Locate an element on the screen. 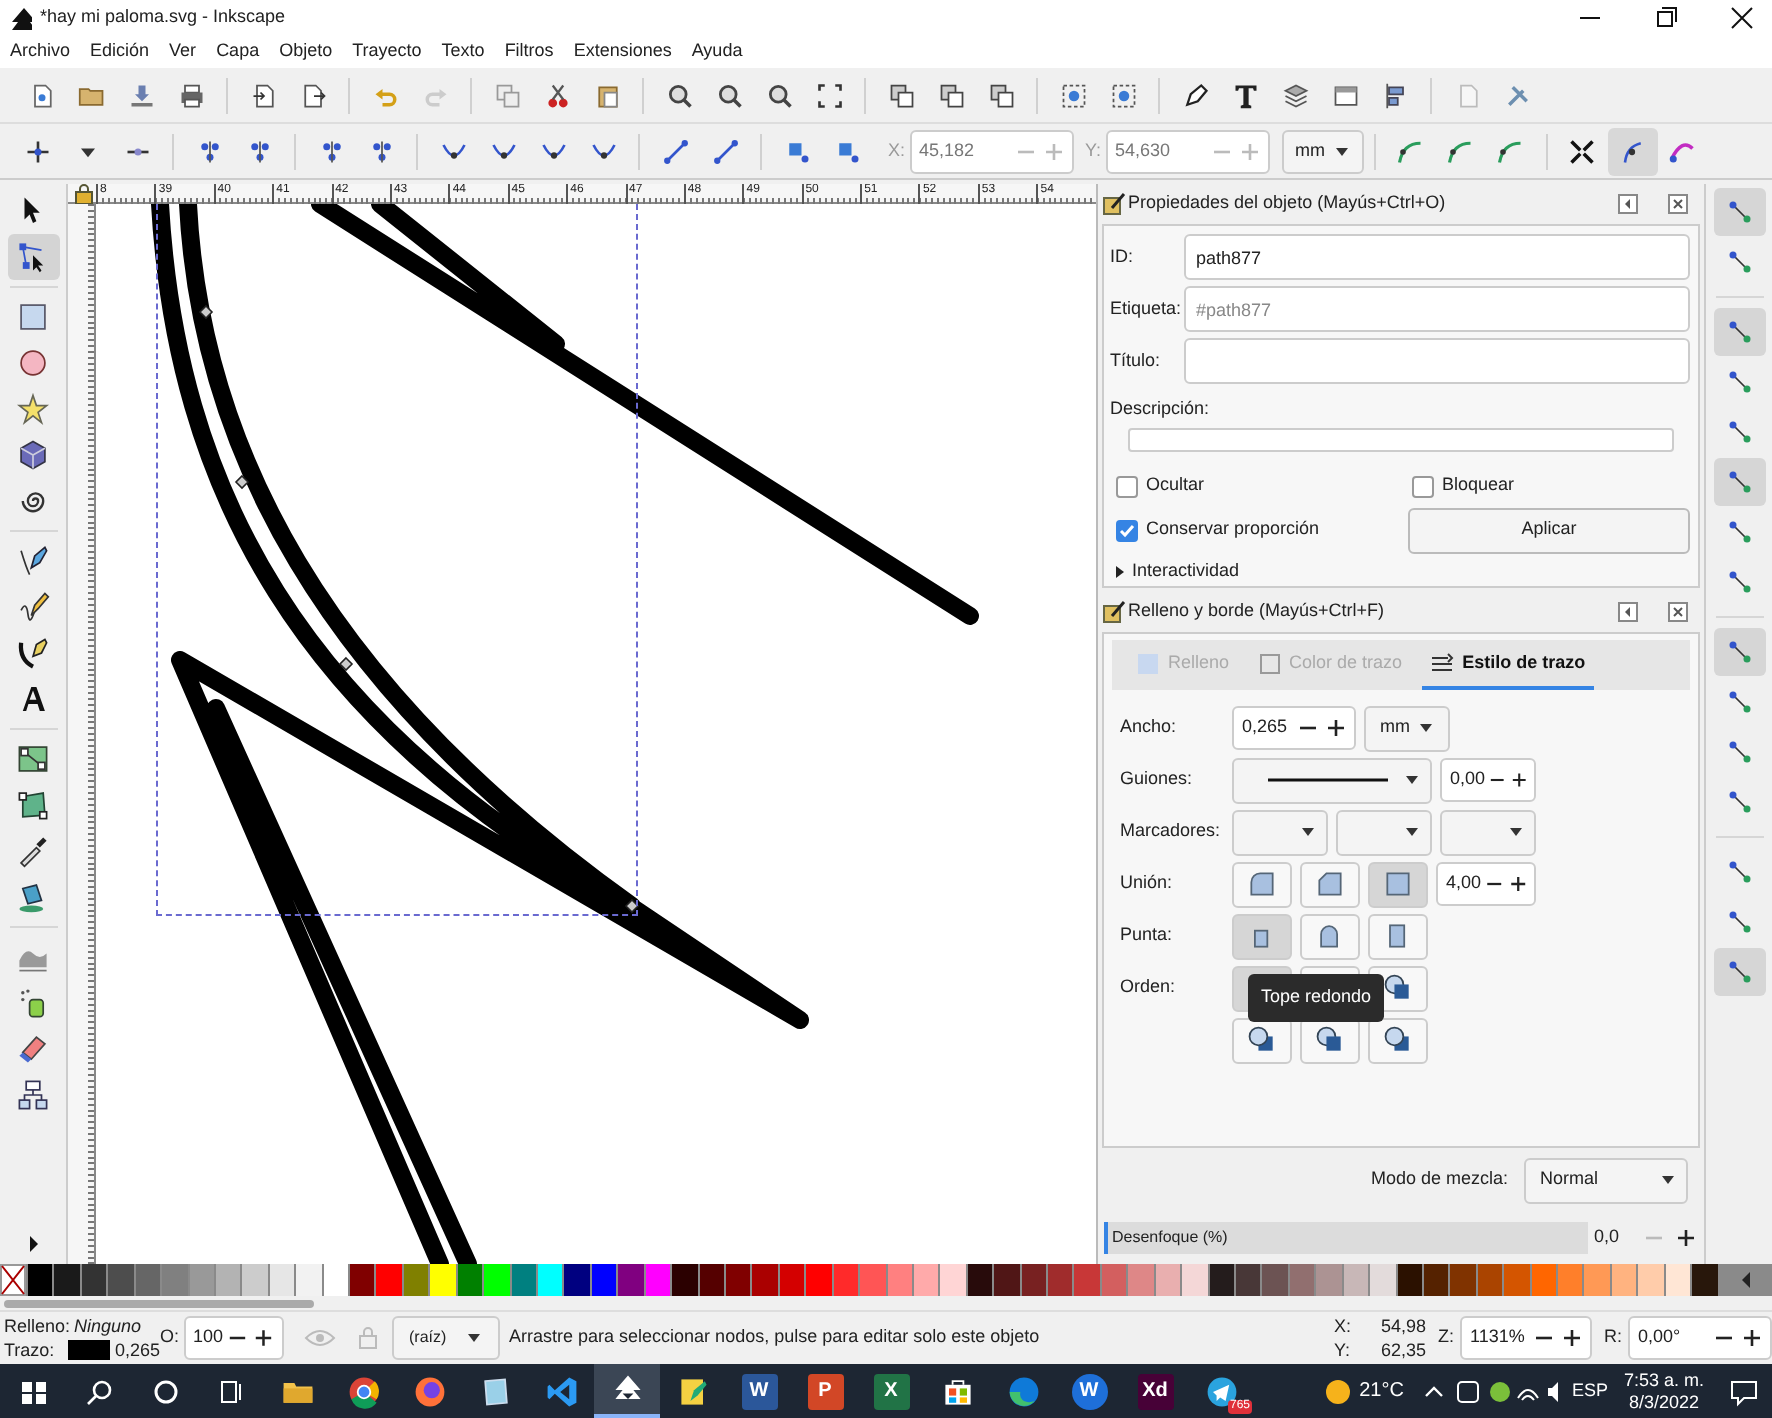 This screenshot has height=1418, width=1772. field-label: ID: is located at coordinates (1123, 257).